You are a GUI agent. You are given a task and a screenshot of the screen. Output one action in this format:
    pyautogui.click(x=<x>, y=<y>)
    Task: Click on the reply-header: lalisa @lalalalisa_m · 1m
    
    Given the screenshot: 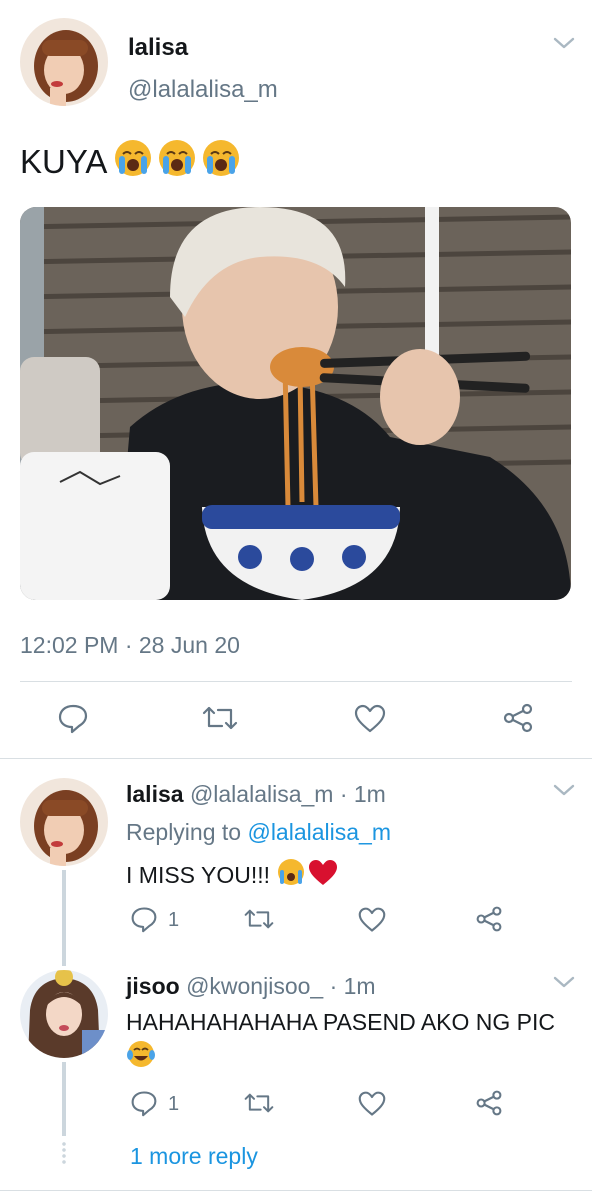 What is the action you would take?
    pyautogui.click(x=256, y=794)
    